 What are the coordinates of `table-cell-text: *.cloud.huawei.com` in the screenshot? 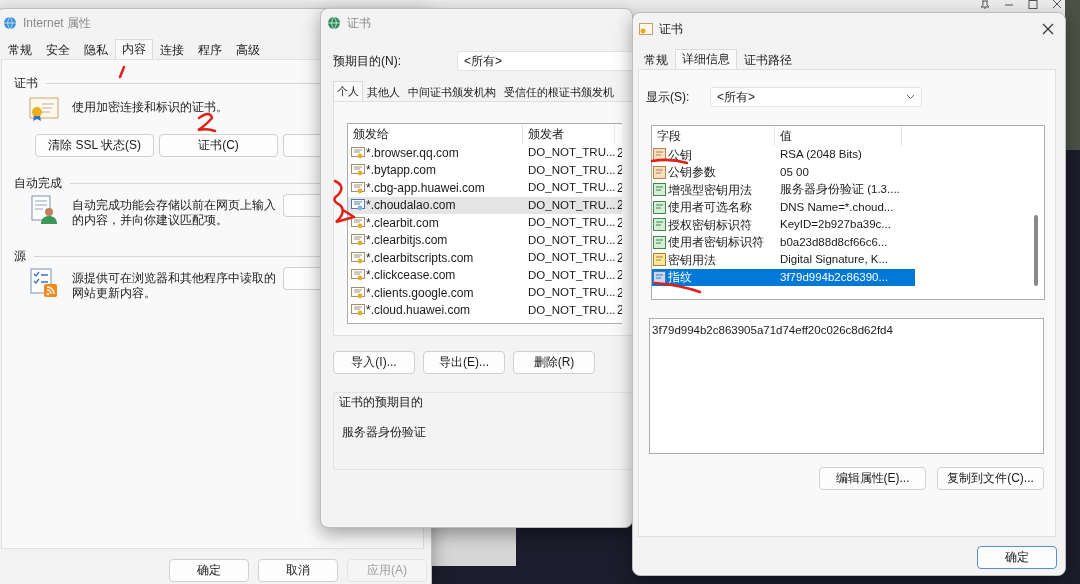 It's located at (418, 311).